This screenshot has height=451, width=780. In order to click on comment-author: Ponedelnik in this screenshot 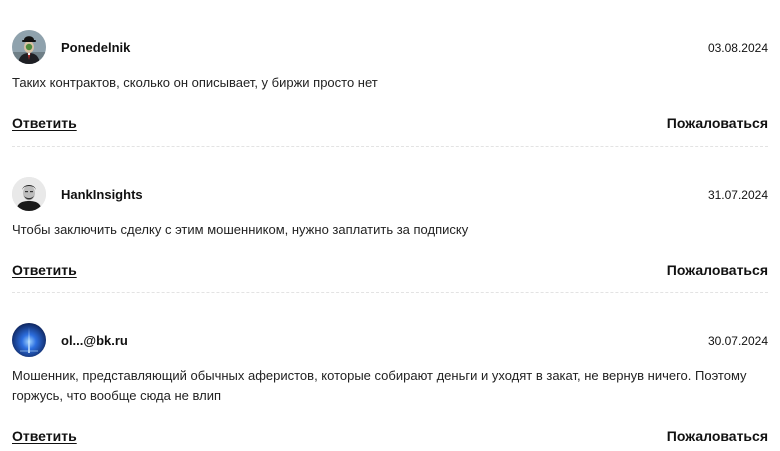, I will do `click(95, 47)`.